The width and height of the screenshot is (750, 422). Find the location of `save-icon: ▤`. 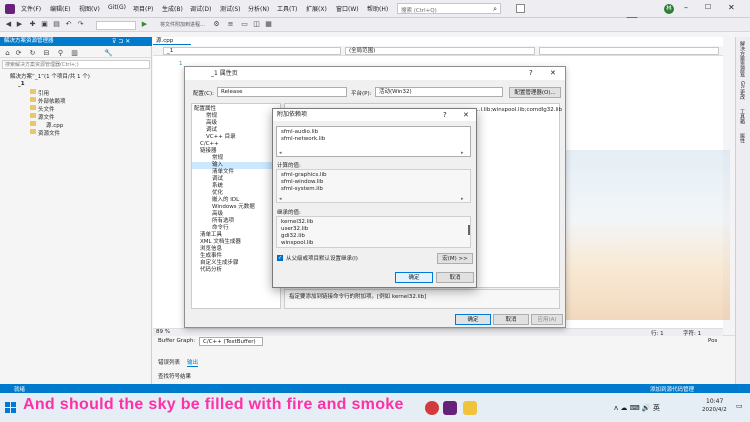

save-icon: ▤ is located at coordinates (56, 24).